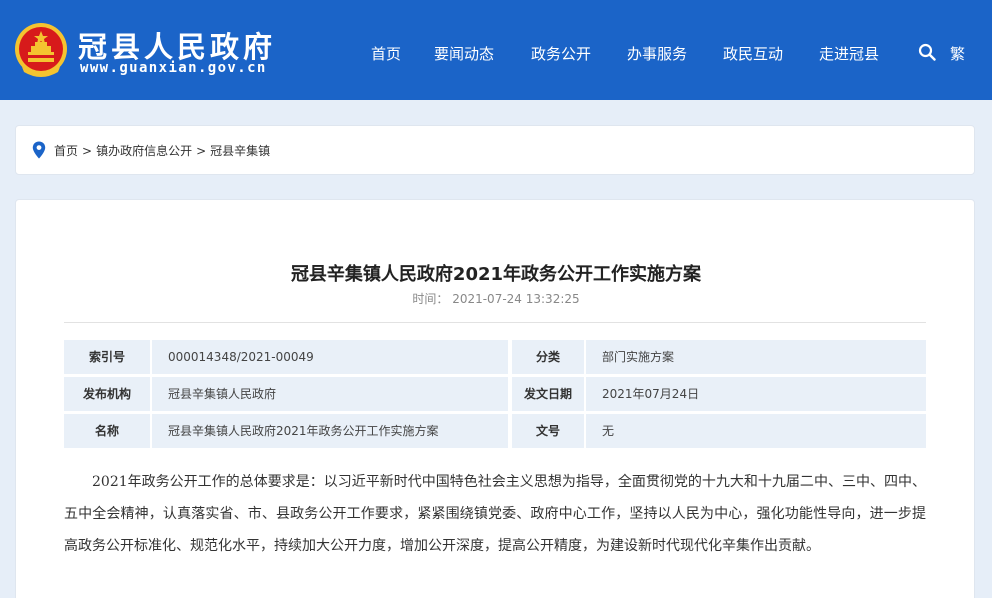 Image resolution: width=992 pixels, height=598 pixels. I want to click on breadcrumb-home: 首页, so click(66, 151).